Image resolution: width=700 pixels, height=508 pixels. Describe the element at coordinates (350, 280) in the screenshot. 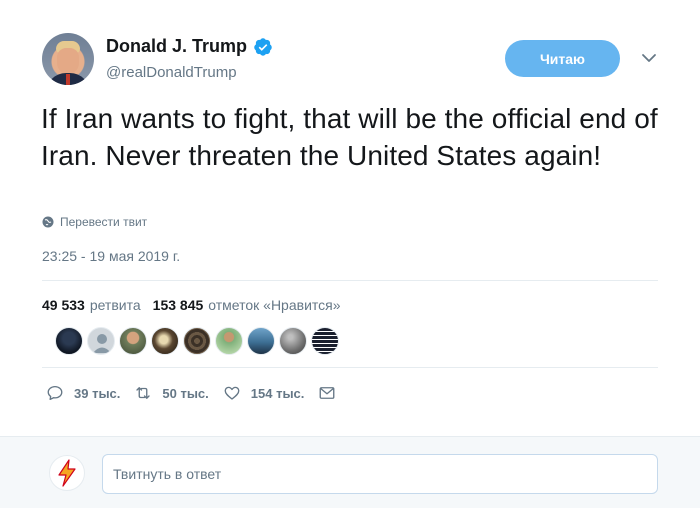

I see `divider-top` at that location.